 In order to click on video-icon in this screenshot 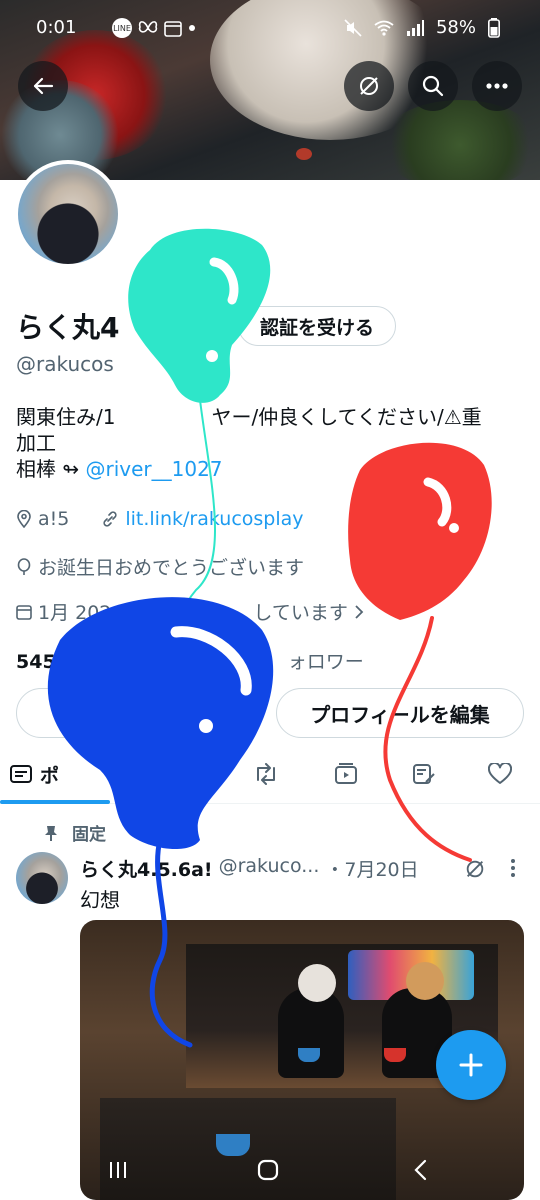, I will do `click(346, 773)`.